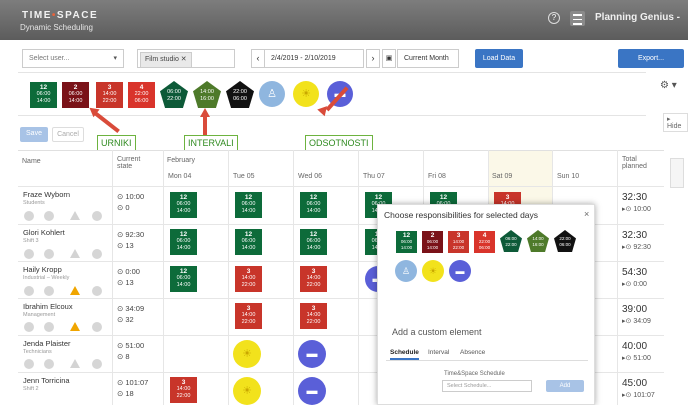 This screenshot has width=688, height=405. I want to click on load-data-button: Load Data, so click(499, 58).